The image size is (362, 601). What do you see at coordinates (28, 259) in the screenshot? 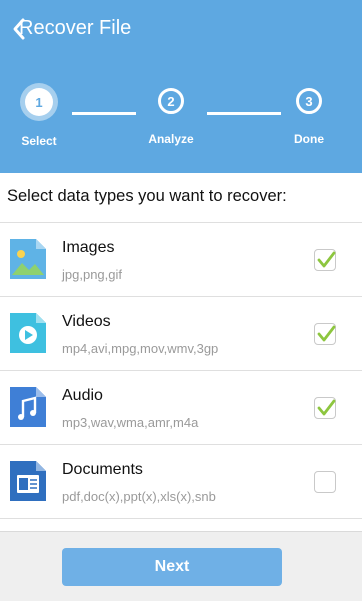
I see `image-file-icon` at bounding box center [28, 259].